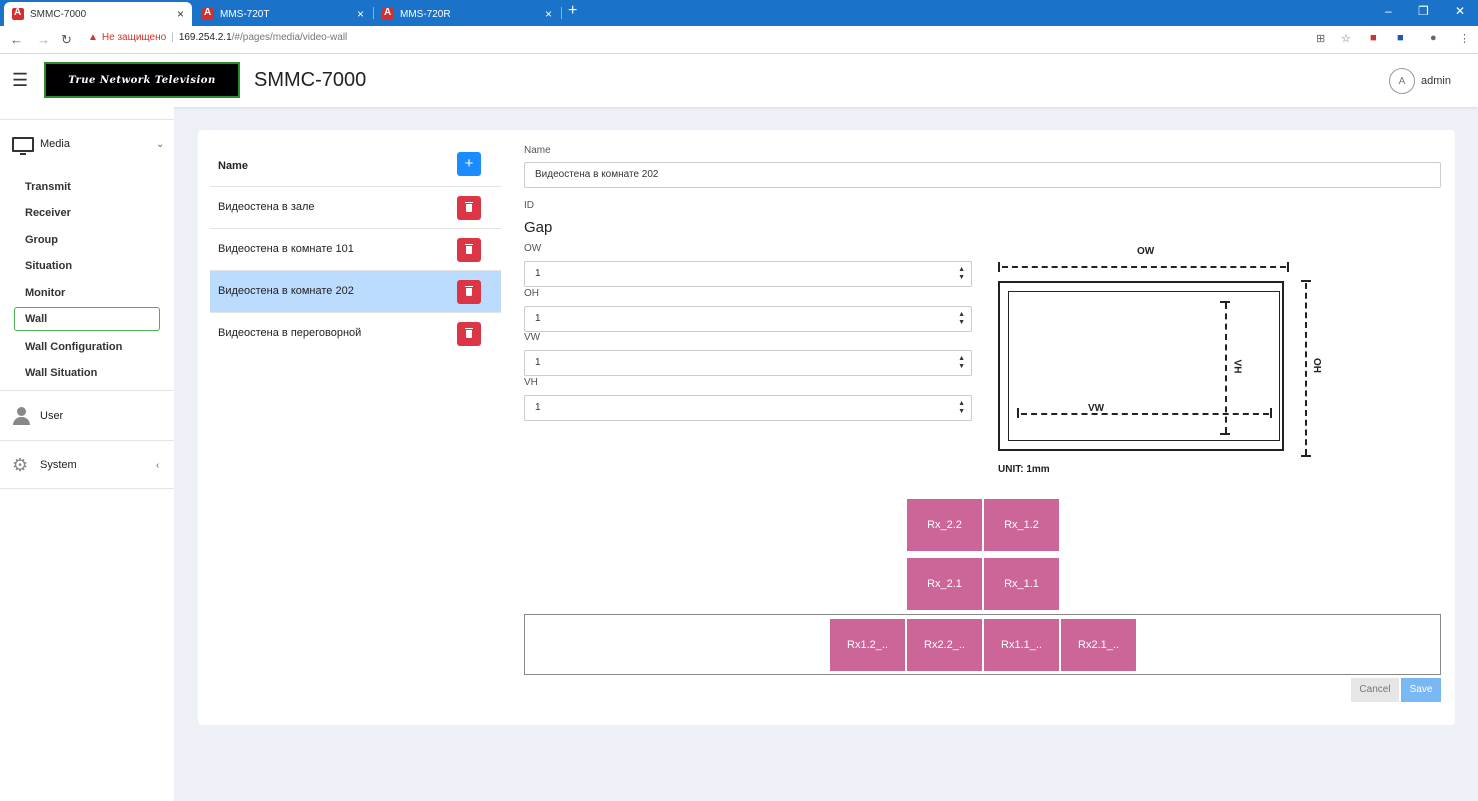  Describe the element at coordinates (1373, 38) in the screenshot. I see `pdf-extension-icon: ■` at that location.